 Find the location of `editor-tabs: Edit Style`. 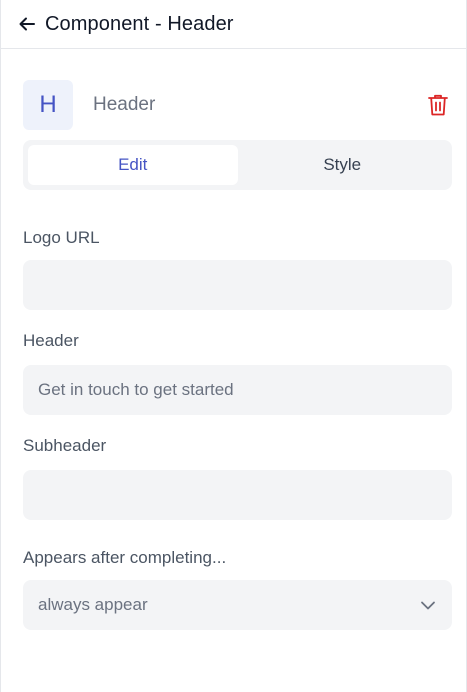

editor-tabs: Edit Style is located at coordinates (237, 165).